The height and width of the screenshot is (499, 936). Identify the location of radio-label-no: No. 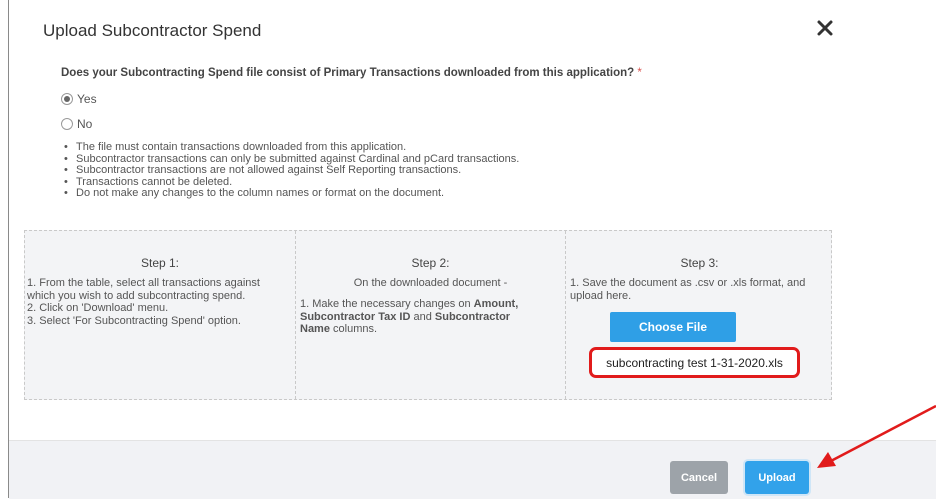
(85, 124).